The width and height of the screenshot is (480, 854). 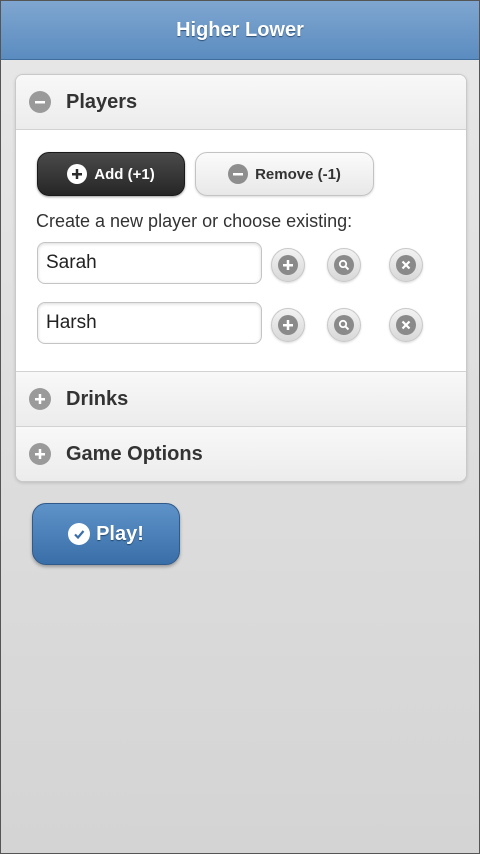 What do you see at coordinates (79, 534) in the screenshot?
I see `check-icon` at bounding box center [79, 534].